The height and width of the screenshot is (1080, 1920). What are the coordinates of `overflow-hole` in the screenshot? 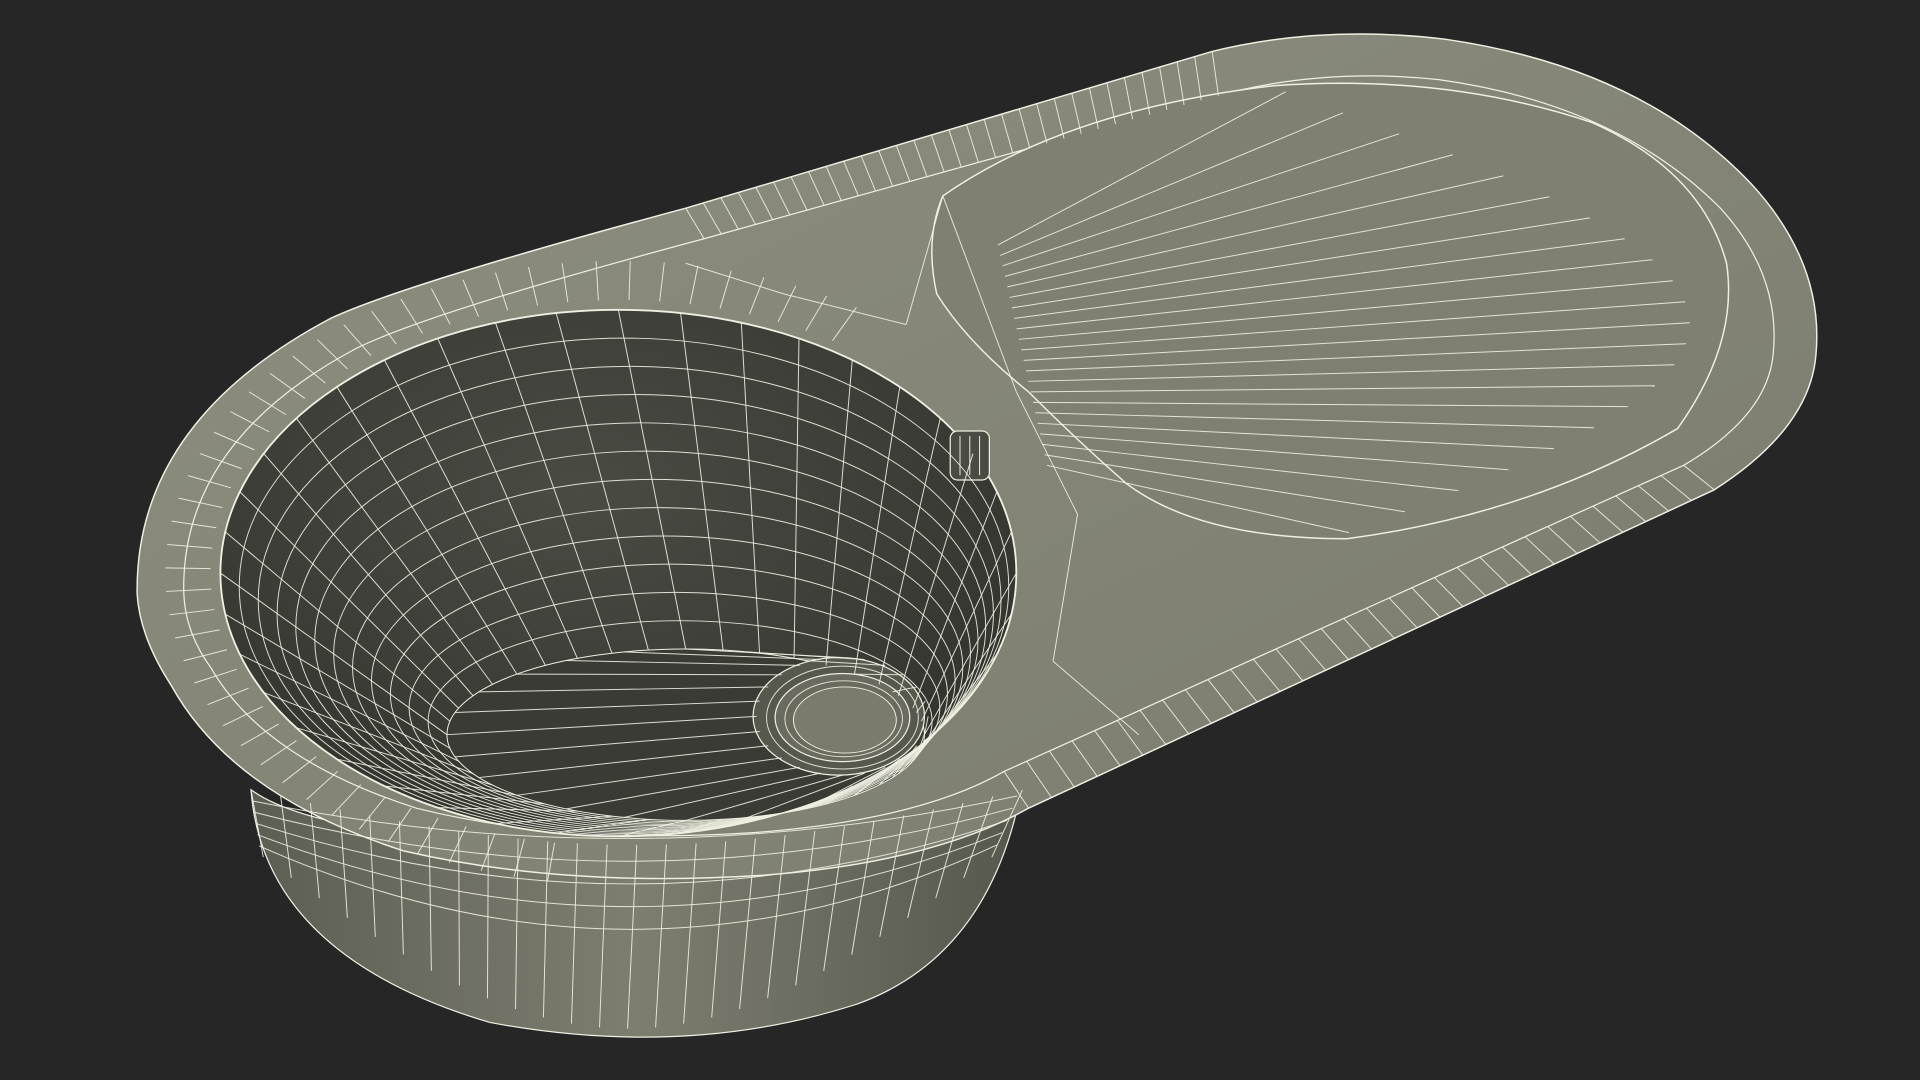 It's located at (969, 455).